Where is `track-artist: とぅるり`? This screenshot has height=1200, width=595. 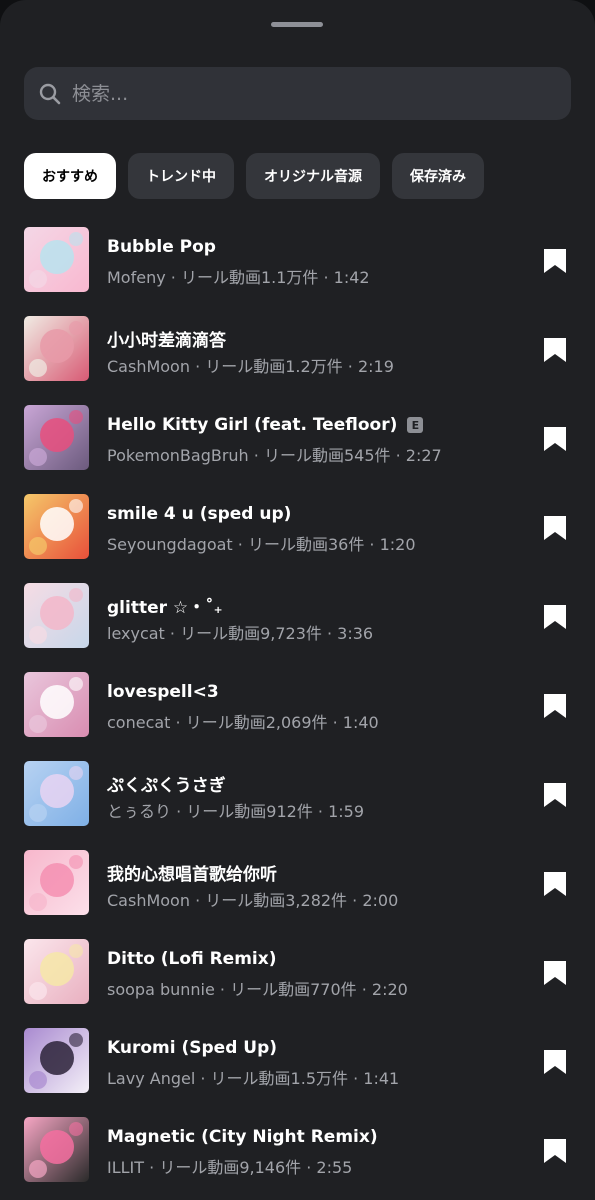
track-artist: とぅるり is located at coordinates (139, 811).